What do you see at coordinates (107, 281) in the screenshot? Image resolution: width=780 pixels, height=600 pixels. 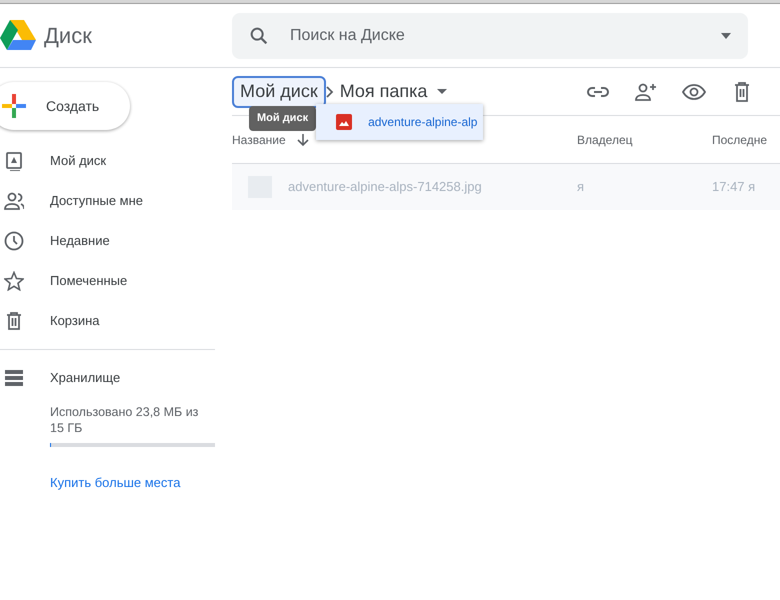 I see `sidebar-item: Помеченные` at bounding box center [107, 281].